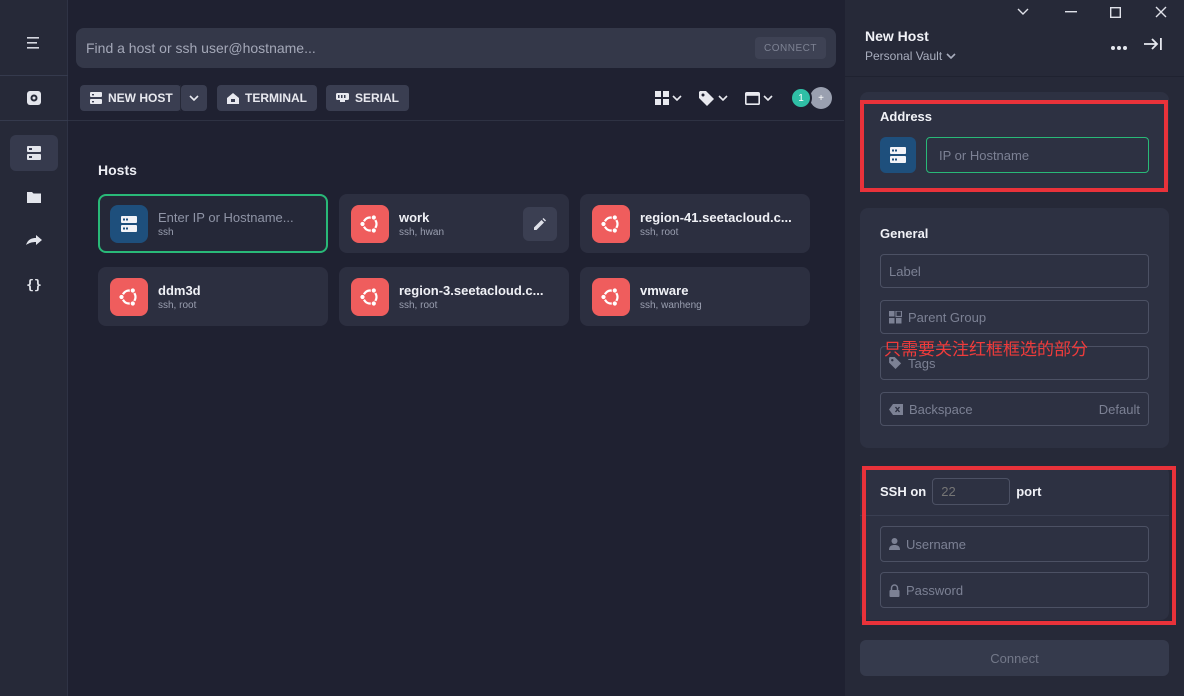 This screenshot has height=696, width=1184. I want to click on tag-icon, so click(706, 98).